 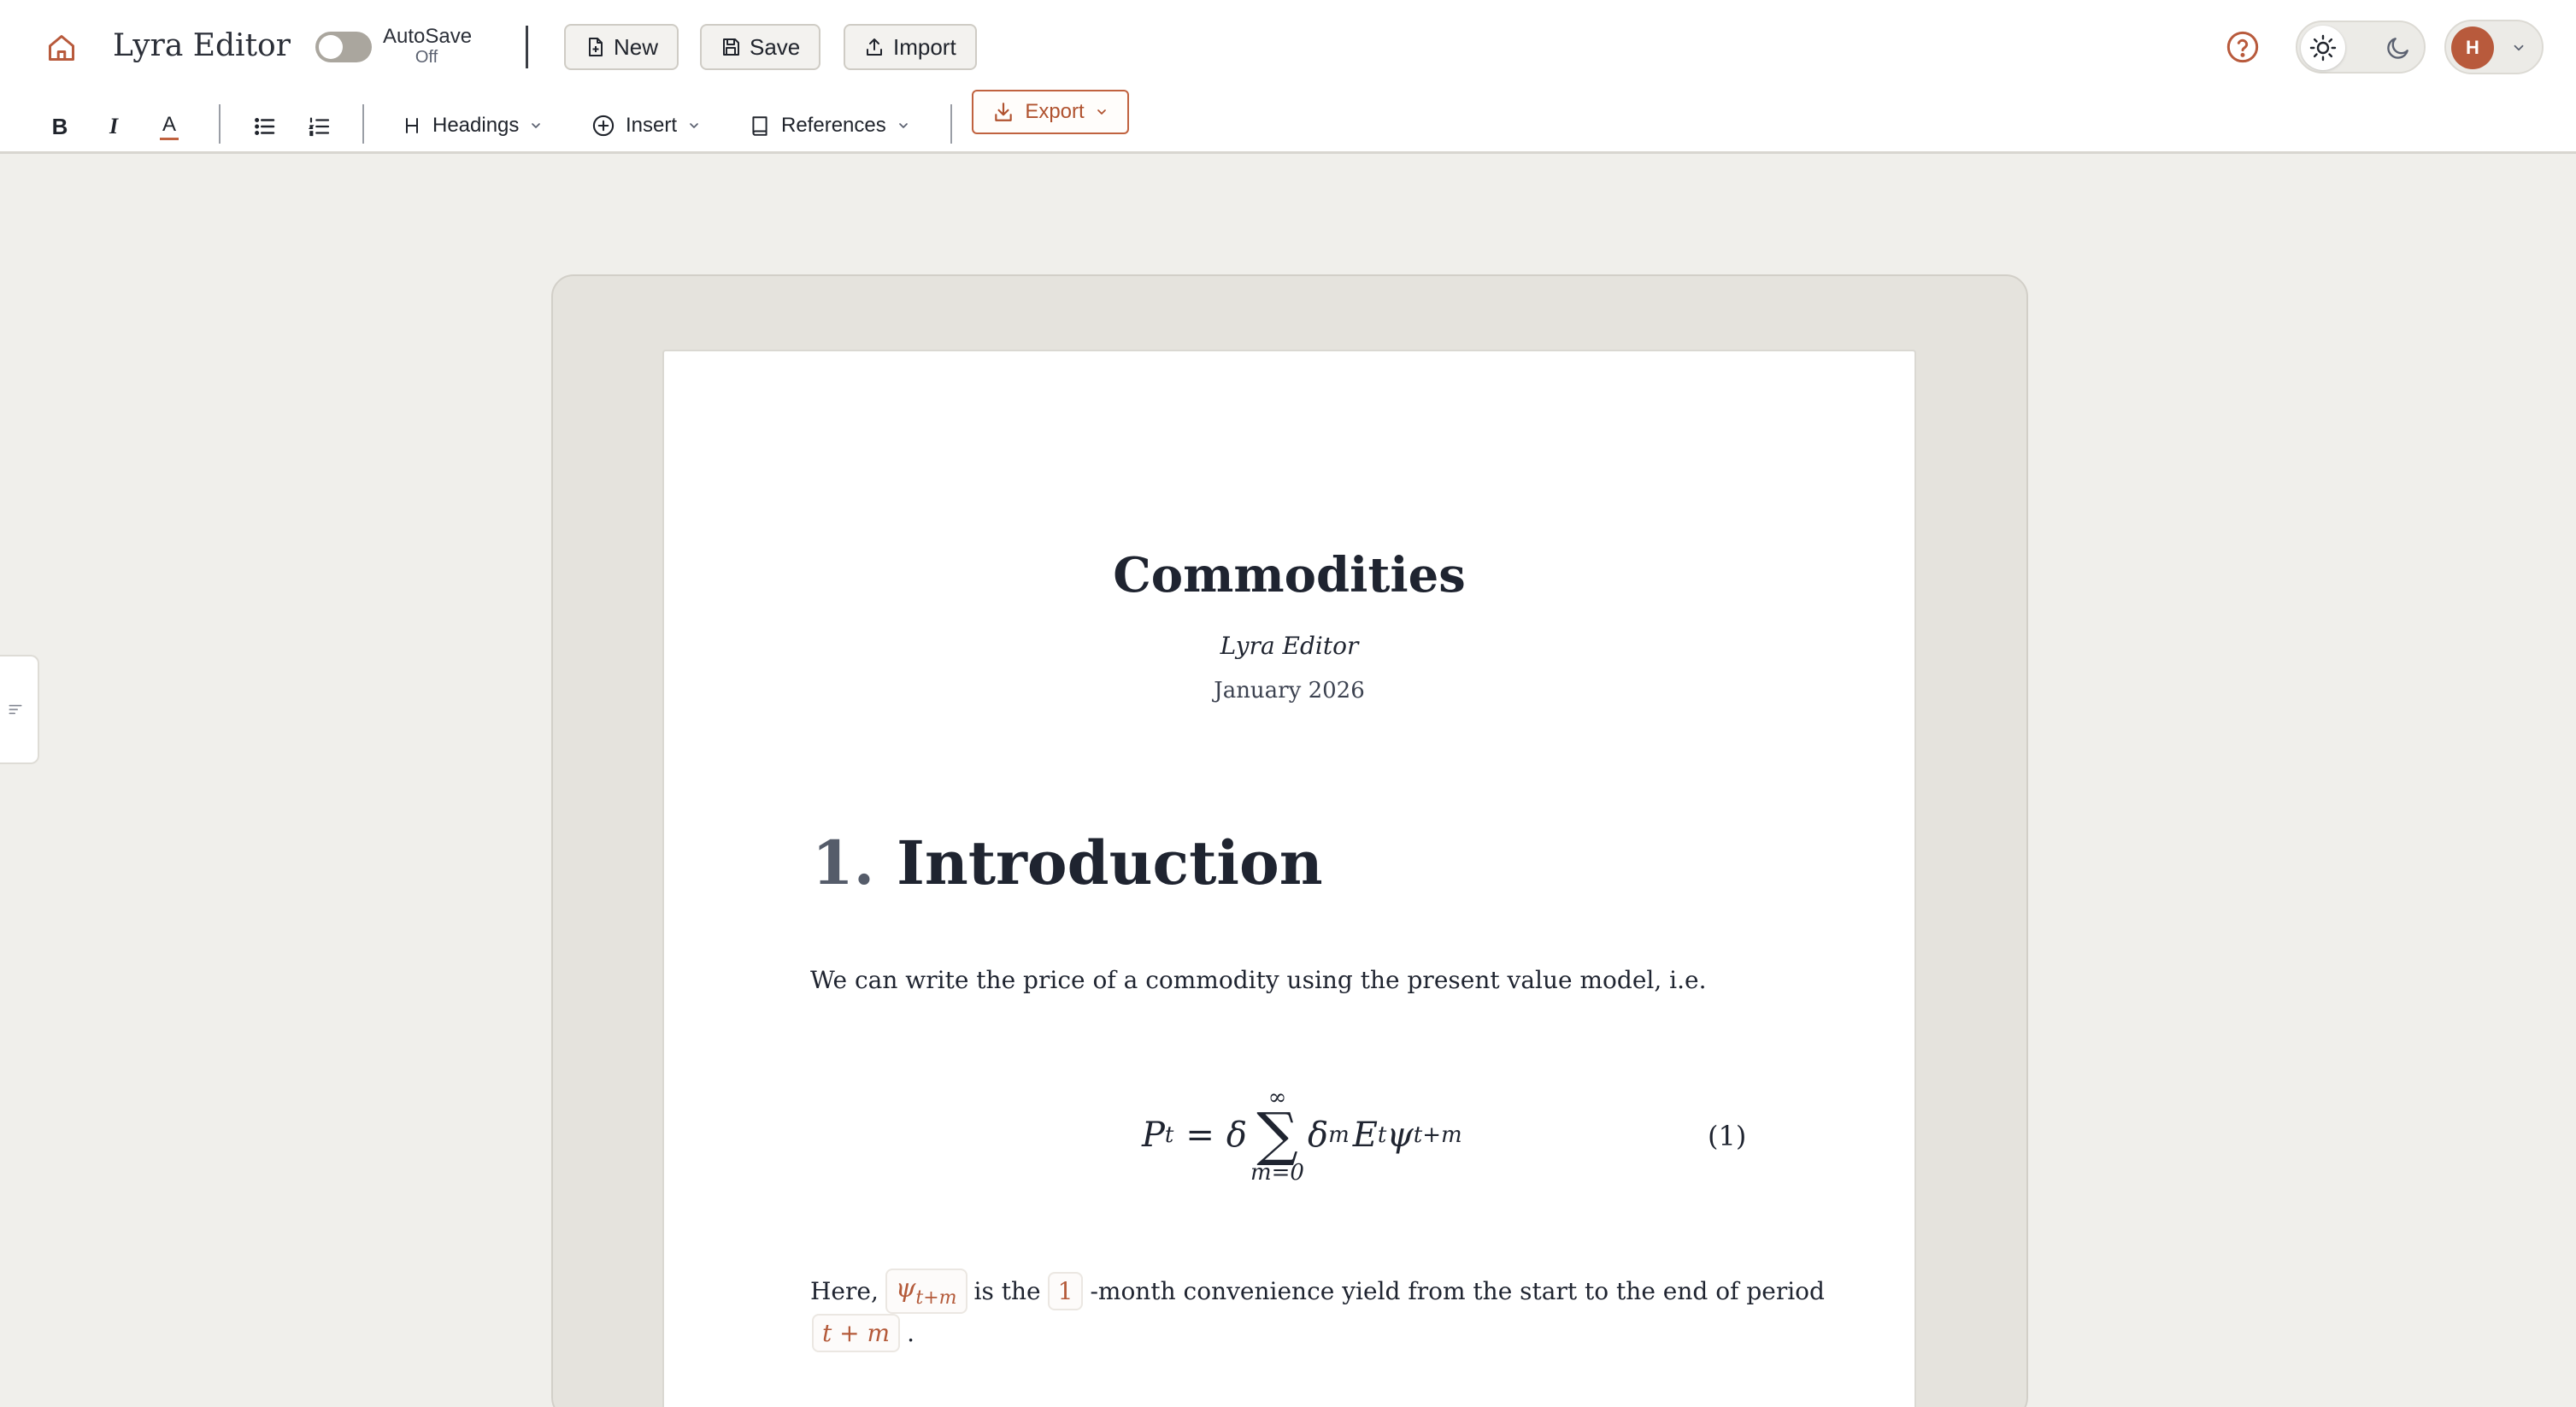 What do you see at coordinates (320, 126) in the screenshot?
I see `numbered-list-icon` at bounding box center [320, 126].